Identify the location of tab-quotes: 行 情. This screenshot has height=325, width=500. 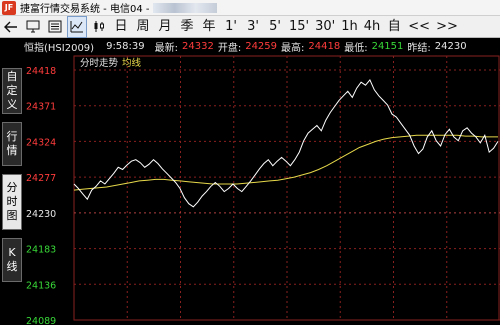
(12, 144).